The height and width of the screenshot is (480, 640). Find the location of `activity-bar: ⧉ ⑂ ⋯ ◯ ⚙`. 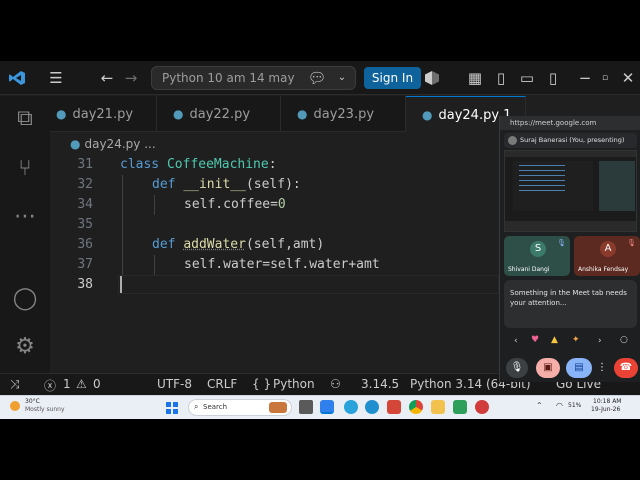

activity-bar: ⧉ ⑂ ⋯ ◯ ⚙ is located at coordinates (25, 234).